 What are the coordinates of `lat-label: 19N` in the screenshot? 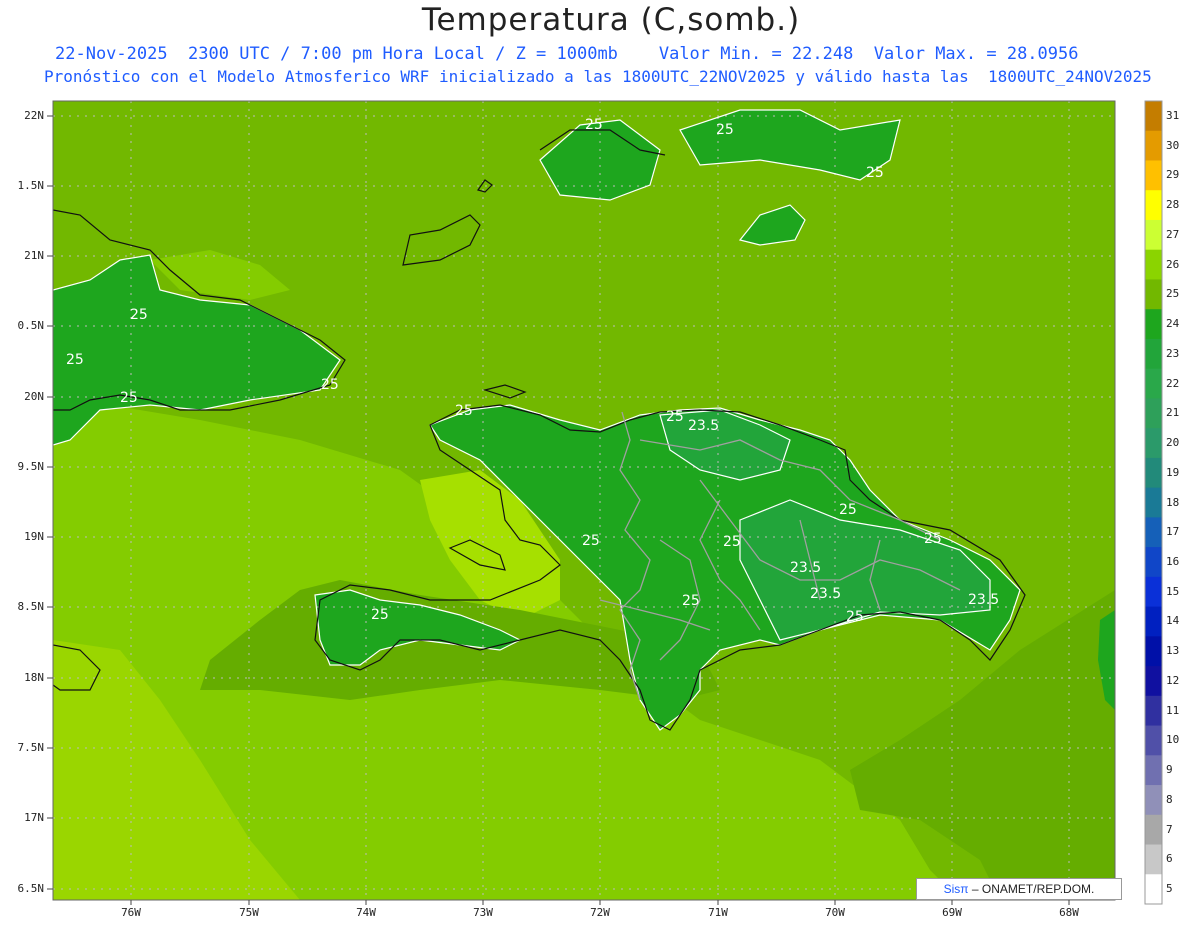 It's located at (34, 536).